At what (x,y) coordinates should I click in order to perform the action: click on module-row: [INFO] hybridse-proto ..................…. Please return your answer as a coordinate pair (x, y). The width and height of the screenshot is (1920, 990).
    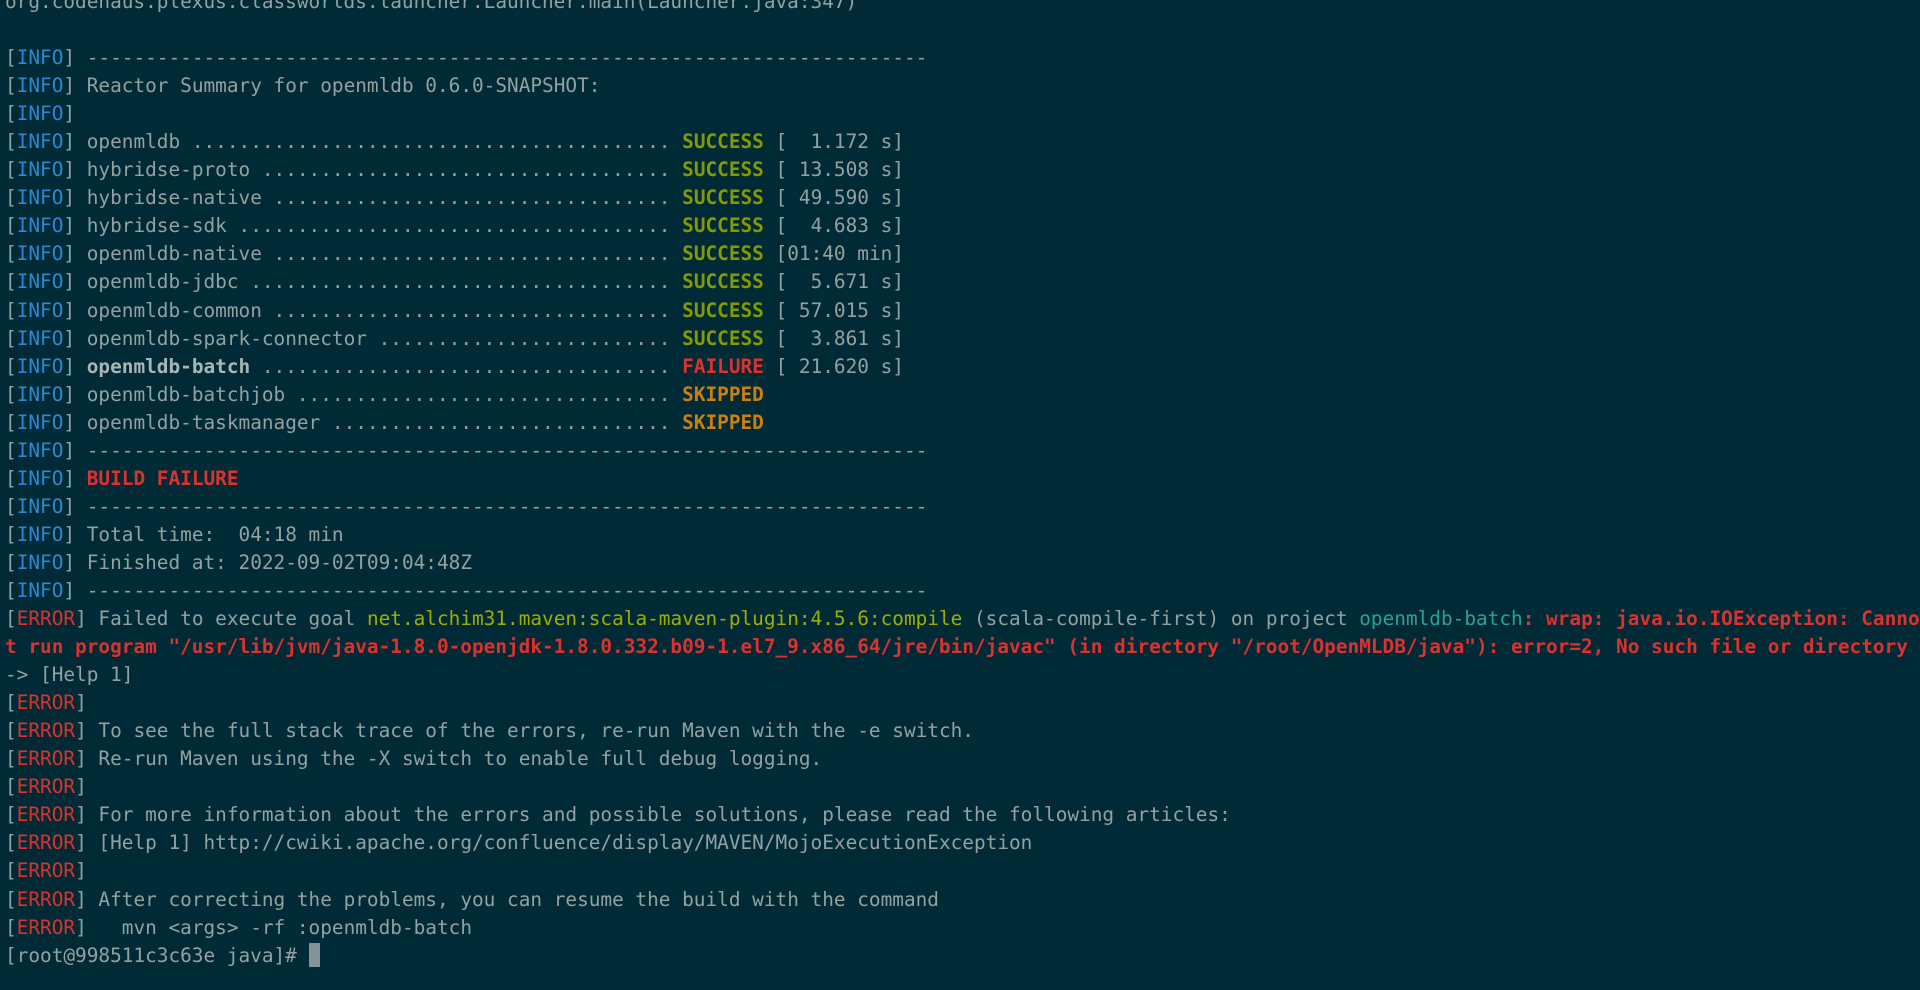
    Looking at the image, I should click on (454, 170).